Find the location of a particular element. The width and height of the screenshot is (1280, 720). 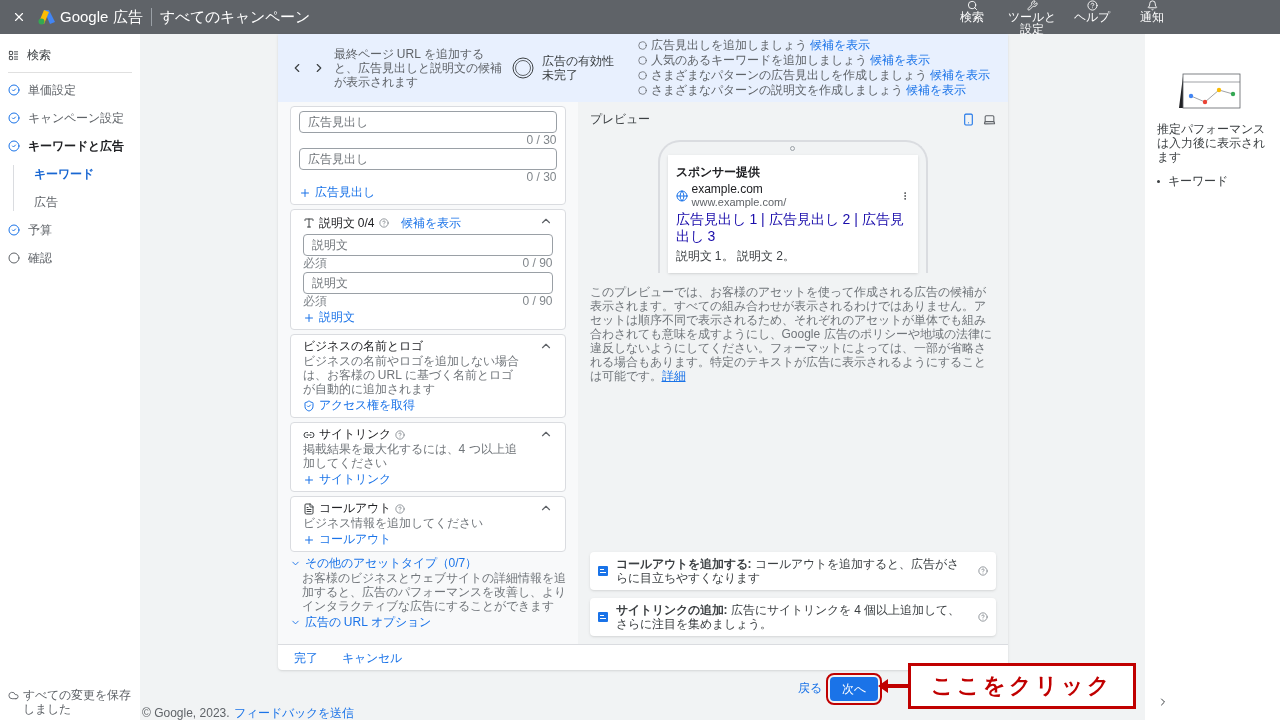

step-item: 予算 is located at coordinates (70, 230).